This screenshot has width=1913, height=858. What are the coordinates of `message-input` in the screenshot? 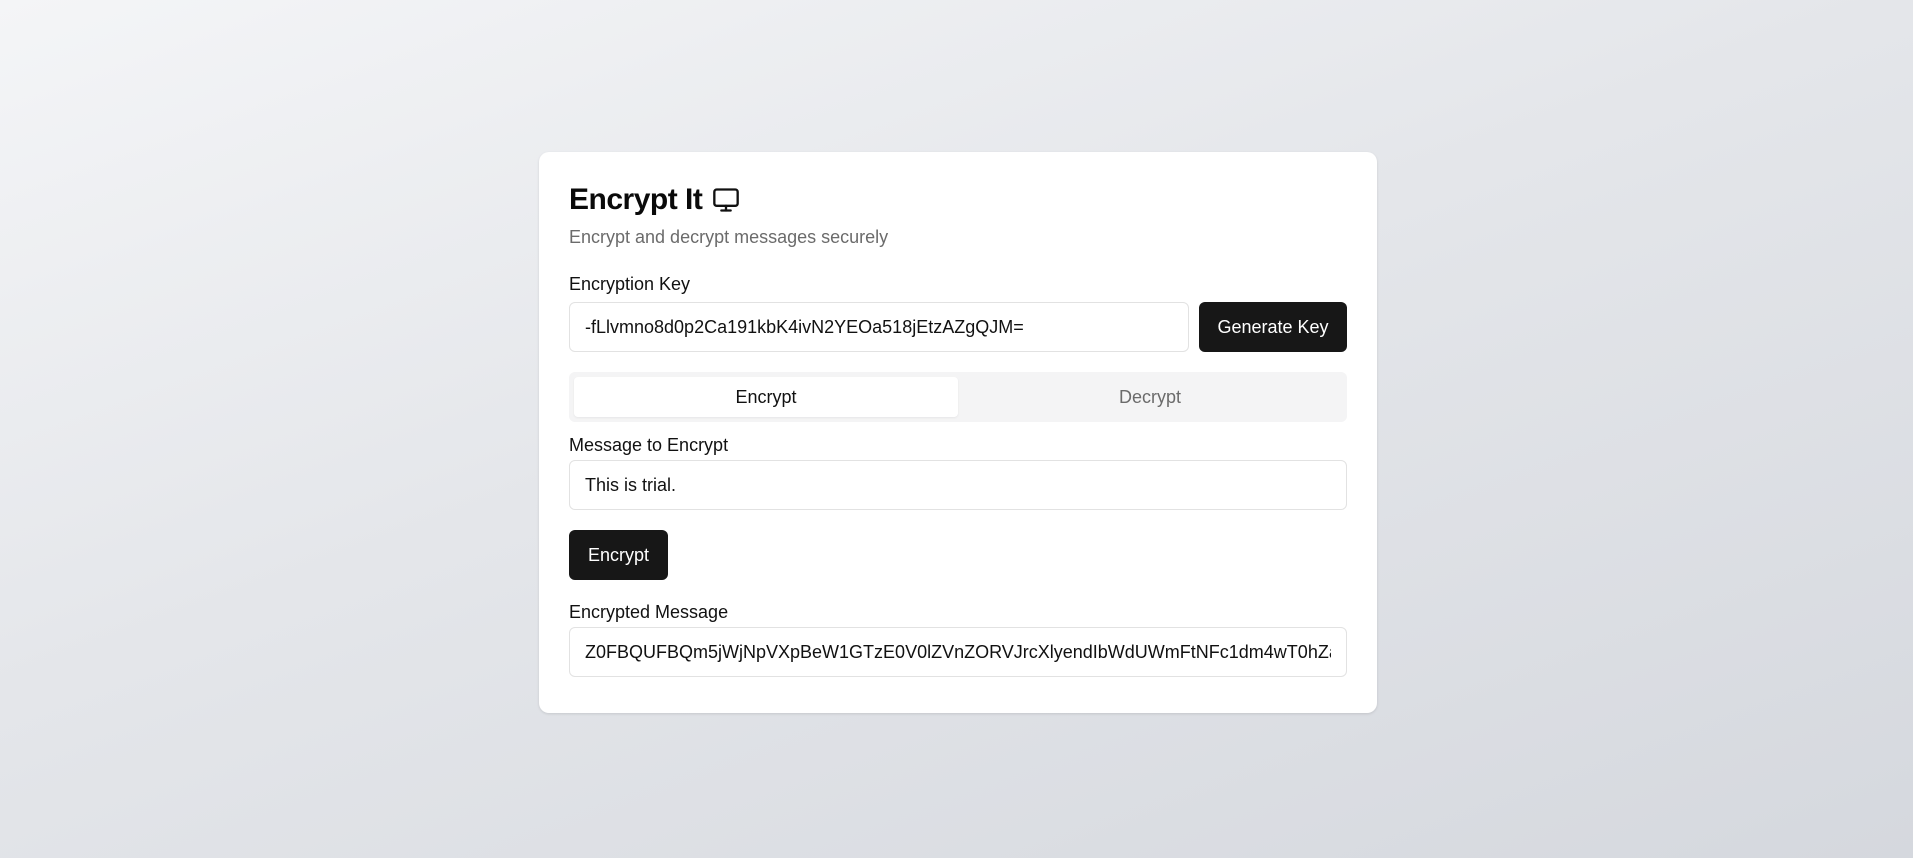 It's located at (958, 485).